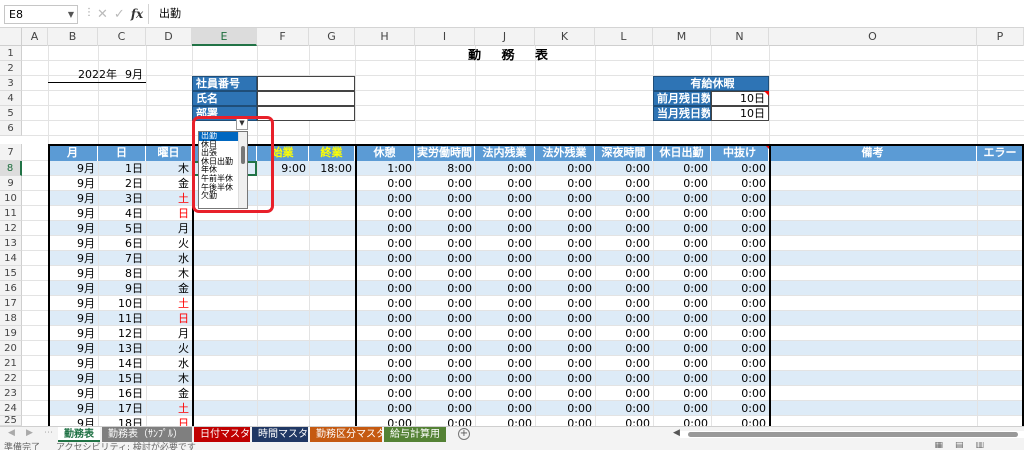 Image resolution: width=1024 pixels, height=450 pixels. What do you see at coordinates (1000, 37) in the screenshot?
I see `column-header-p: P` at bounding box center [1000, 37].